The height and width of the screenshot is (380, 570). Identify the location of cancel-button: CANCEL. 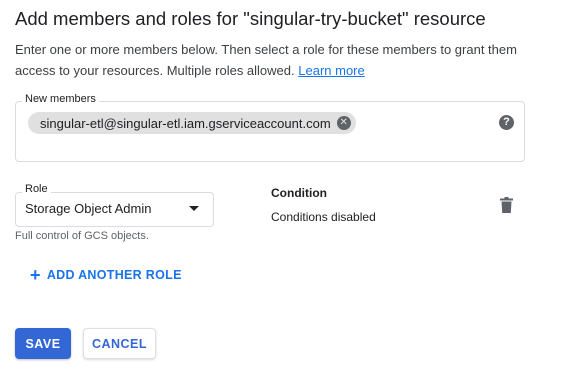
(119, 343).